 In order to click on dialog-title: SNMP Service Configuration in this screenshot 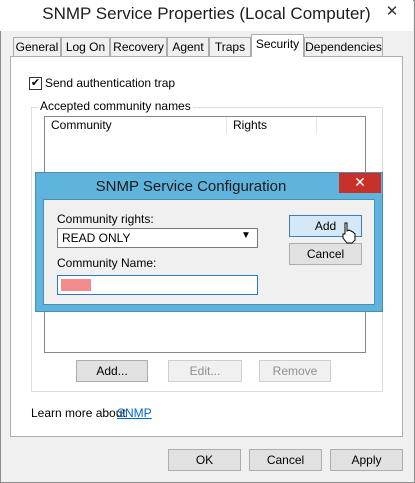, I will do `click(191, 186)`.